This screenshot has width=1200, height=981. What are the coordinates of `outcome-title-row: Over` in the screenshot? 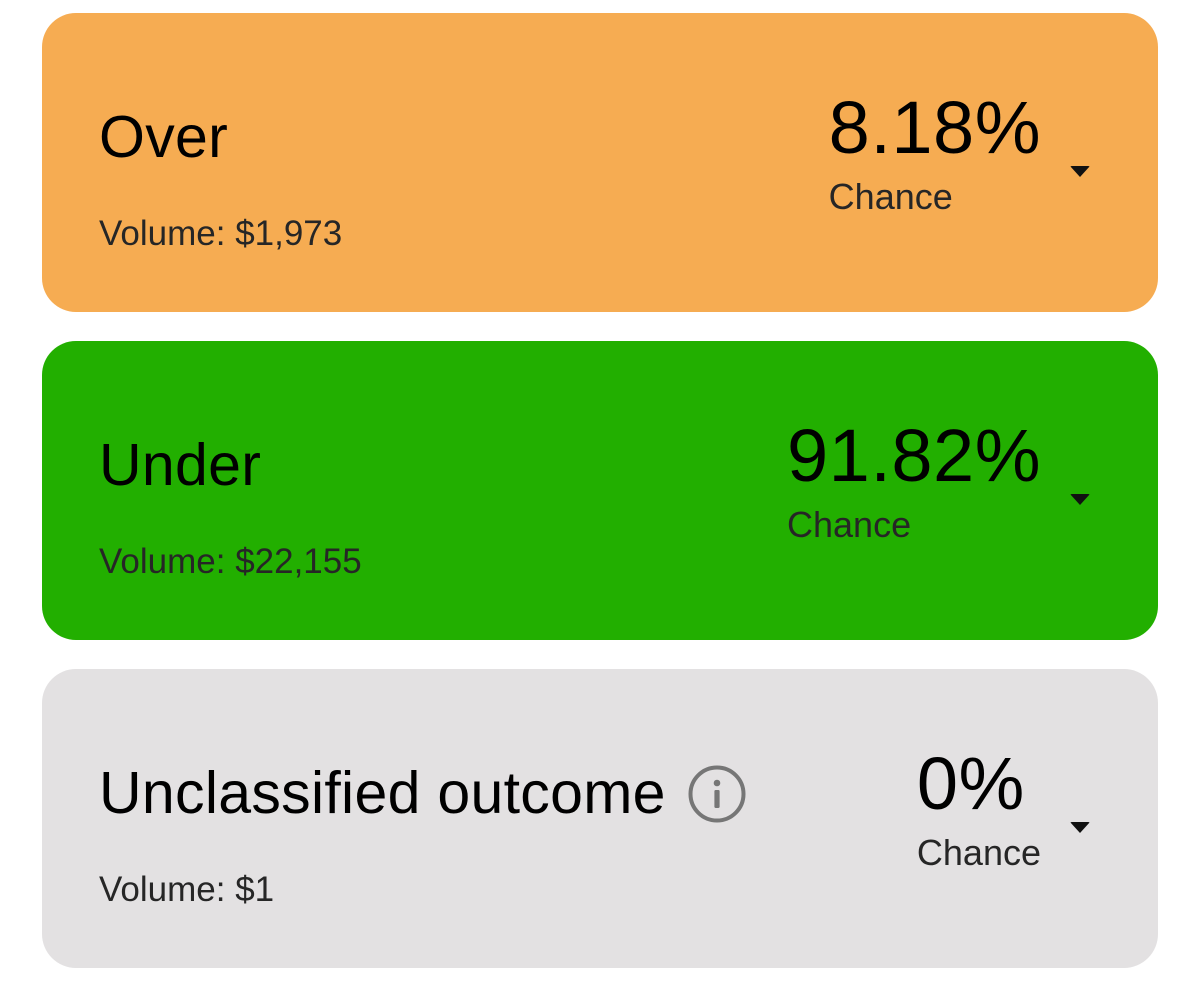 It's located at (163, 137).